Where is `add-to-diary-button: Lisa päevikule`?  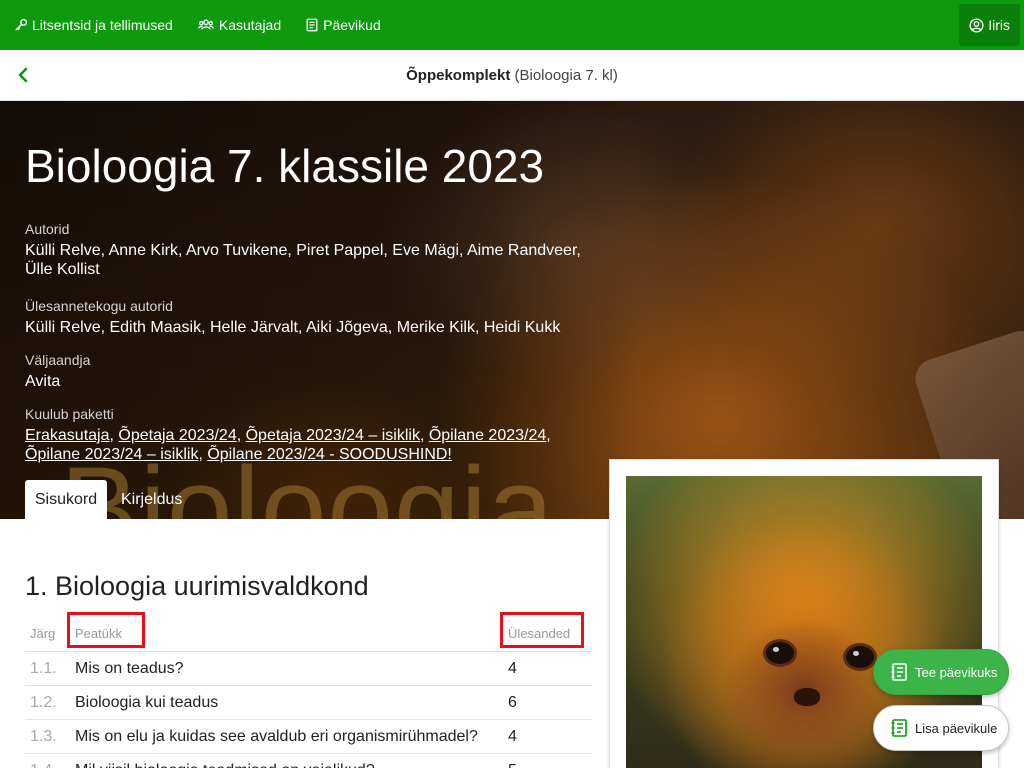 add-to-diary-button: Lisa päevikule is located at coordinates (941, 728).